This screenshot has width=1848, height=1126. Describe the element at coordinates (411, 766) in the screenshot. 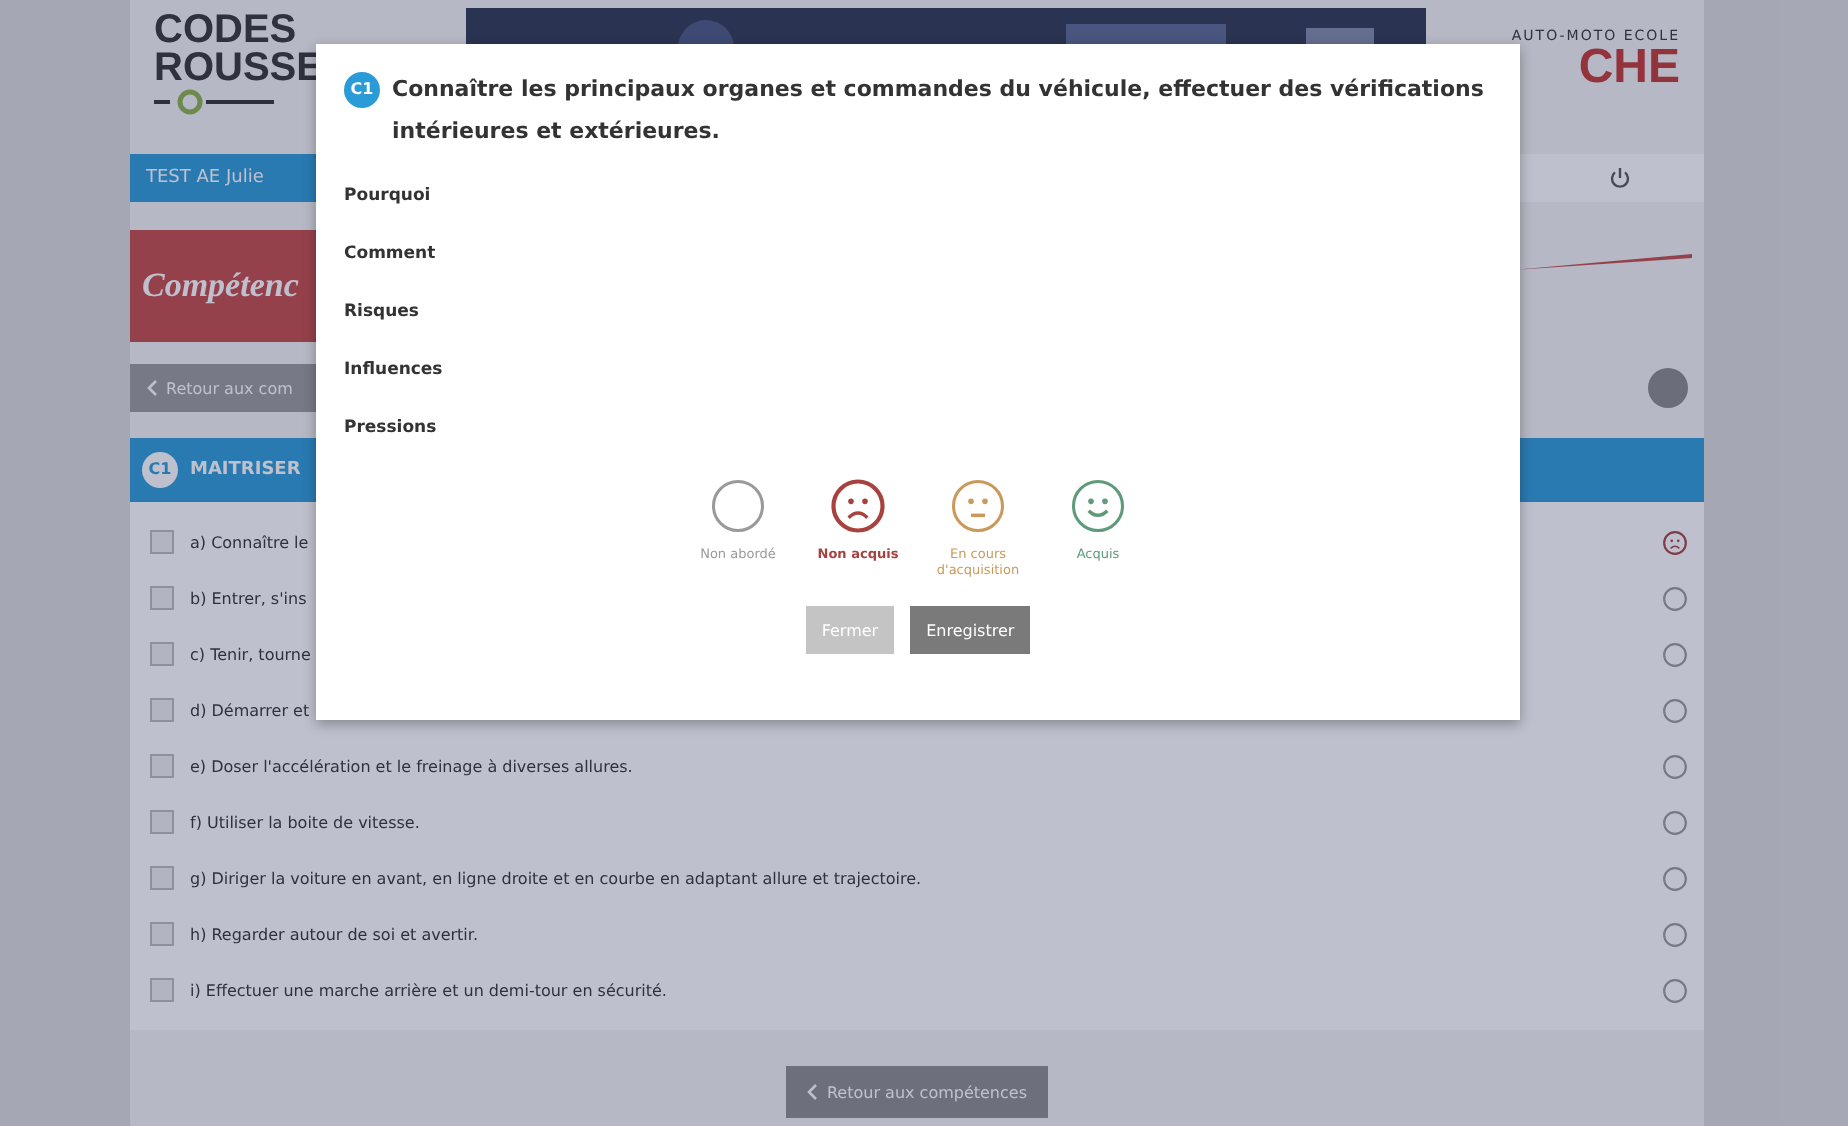

I see `skill-item: e) Doser l'accélération et le freinage à diverses allures.` at that location.